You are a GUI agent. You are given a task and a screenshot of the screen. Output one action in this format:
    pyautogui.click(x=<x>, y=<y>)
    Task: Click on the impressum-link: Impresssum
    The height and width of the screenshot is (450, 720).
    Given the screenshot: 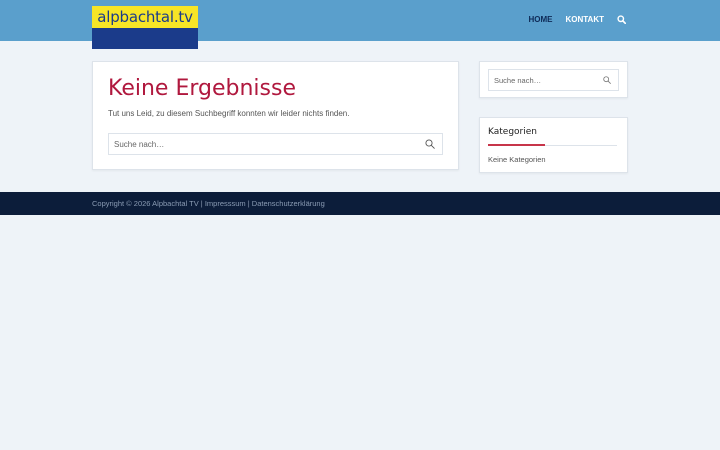 What is the action you would take?
    pyautogui.click(x=225, y=203)
    